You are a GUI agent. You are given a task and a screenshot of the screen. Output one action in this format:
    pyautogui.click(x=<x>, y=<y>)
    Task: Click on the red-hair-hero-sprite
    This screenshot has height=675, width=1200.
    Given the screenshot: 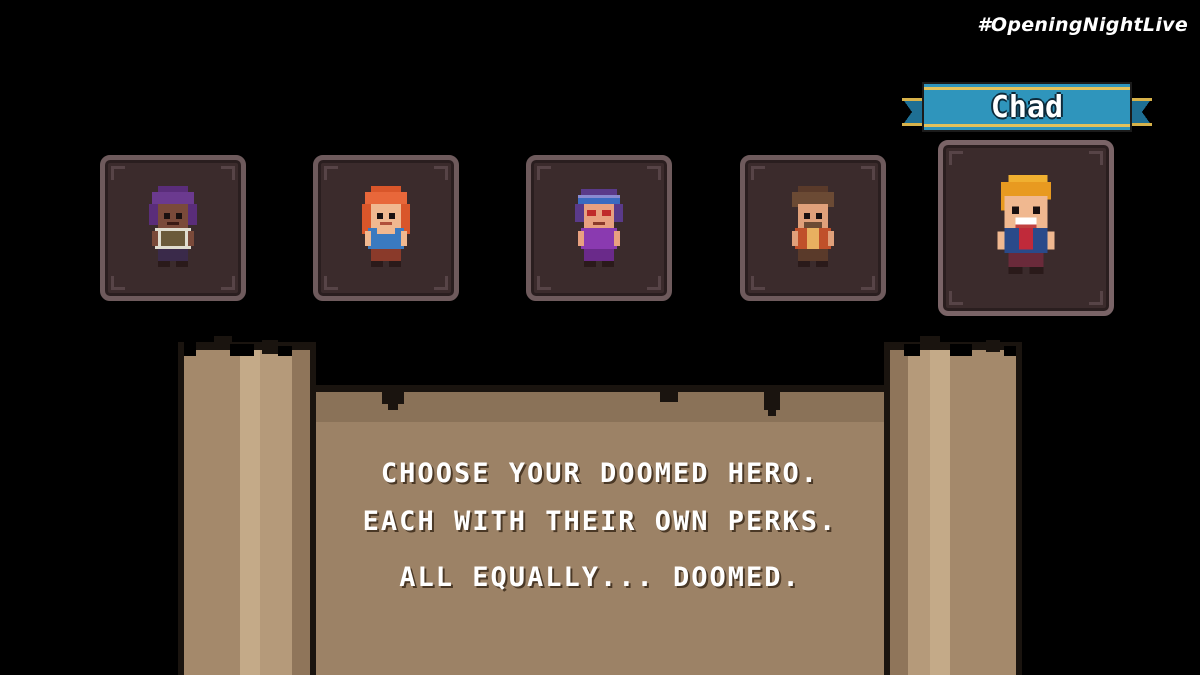 What is the action you would take?
    pyautogui.click(x=386, y=226)
    